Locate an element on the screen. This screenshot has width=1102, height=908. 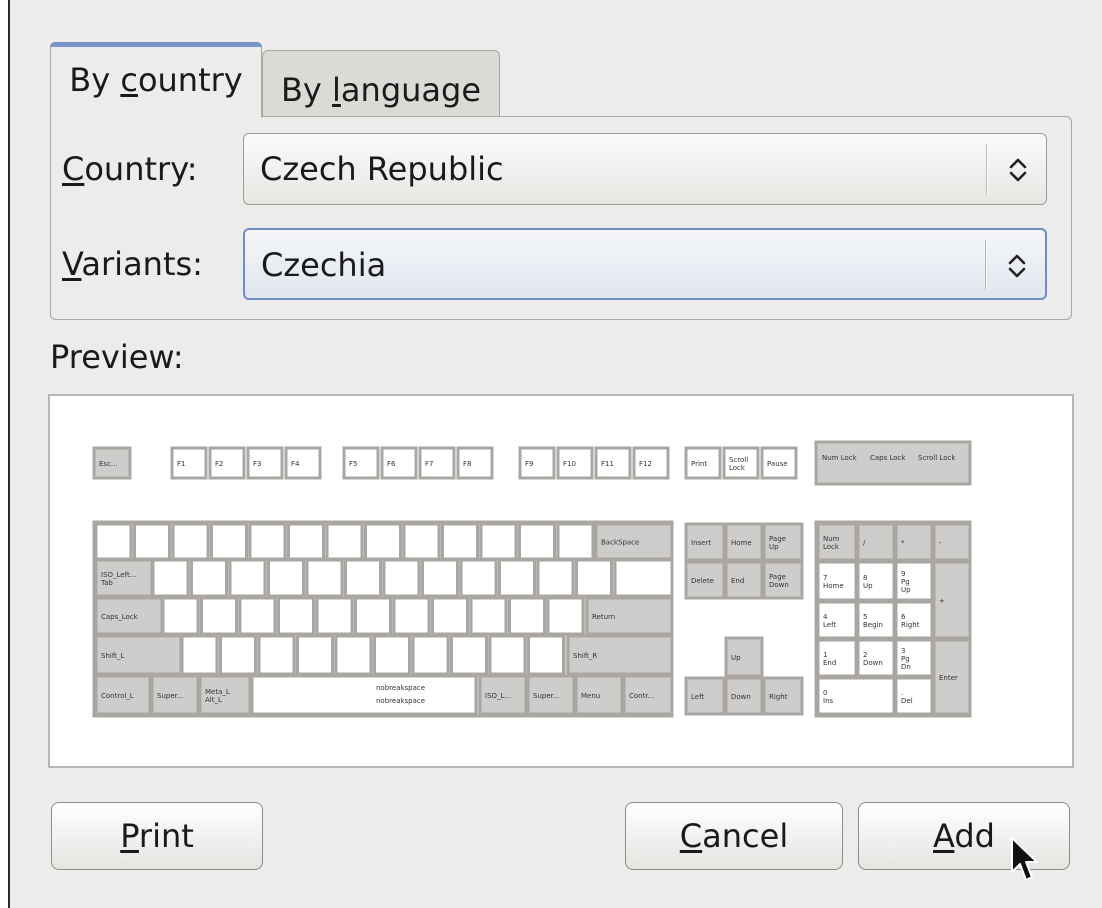
key-kp-decimal: .Del is located at coordinates (914, 696).